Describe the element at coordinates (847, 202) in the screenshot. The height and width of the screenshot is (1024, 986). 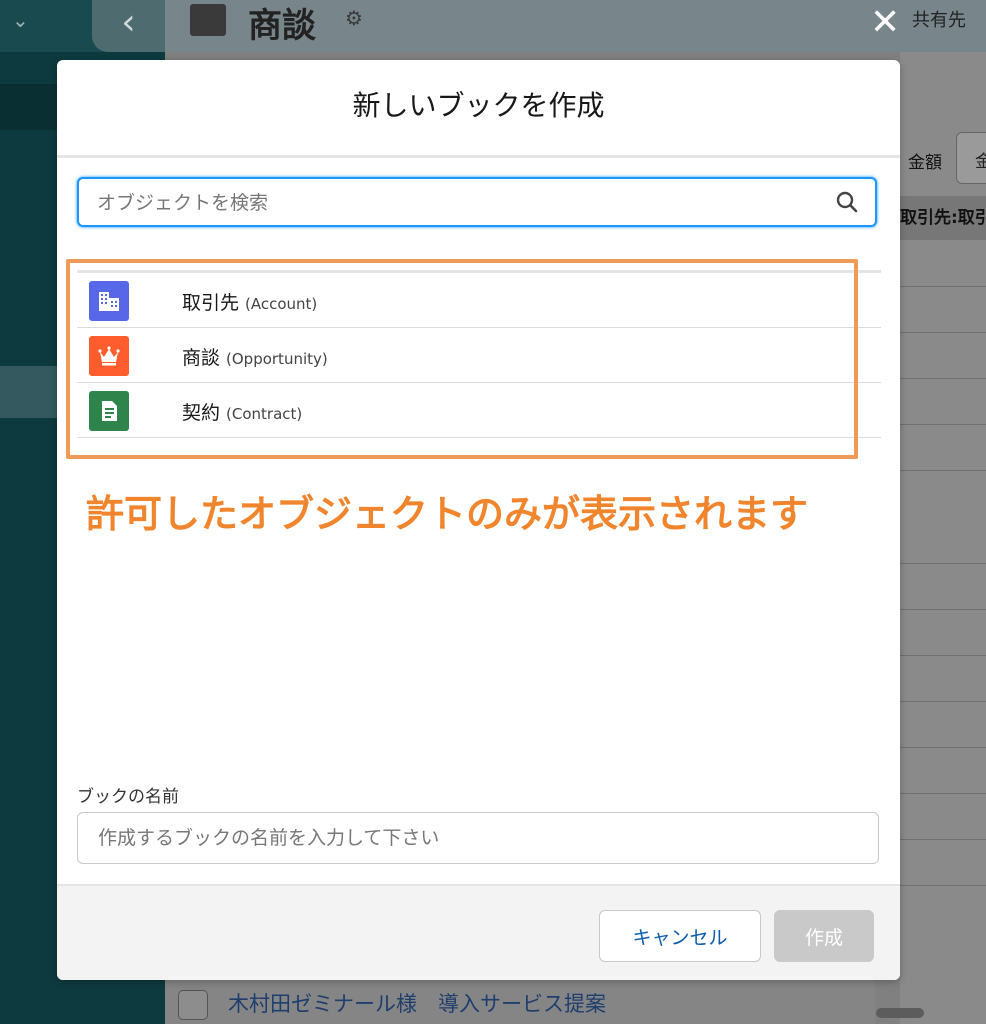
I see `search-icon` at that location.